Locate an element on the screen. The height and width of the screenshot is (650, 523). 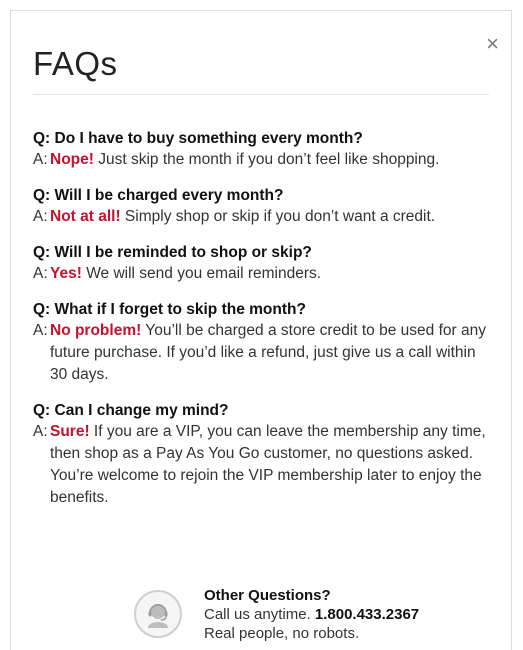
contact-tagline: Real people, no robots. is located at coordinates (282, 633).